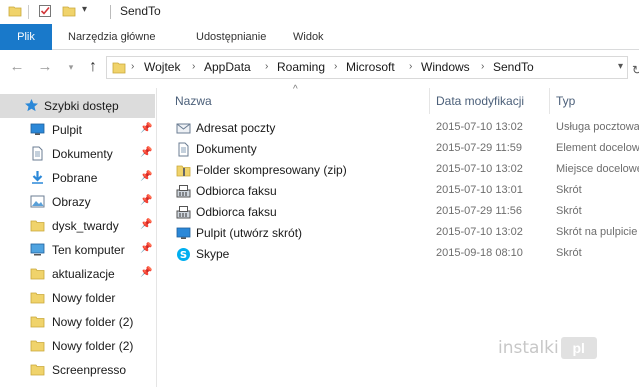  I want to click on breadcrumb-item: Roaming, so click(301, 67).